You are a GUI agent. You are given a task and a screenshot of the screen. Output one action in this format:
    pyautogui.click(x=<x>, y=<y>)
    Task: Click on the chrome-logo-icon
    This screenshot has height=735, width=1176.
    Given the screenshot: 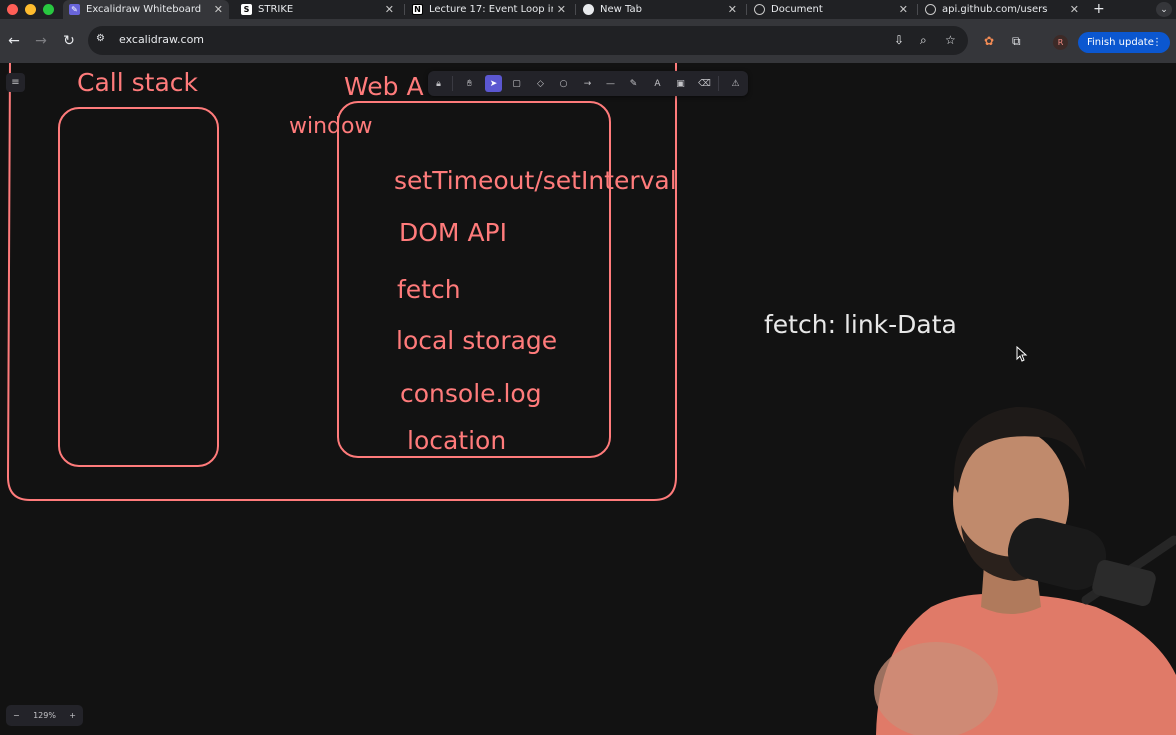 What is the action you would take?
    pyautogui.click(x=588, y=9)
    